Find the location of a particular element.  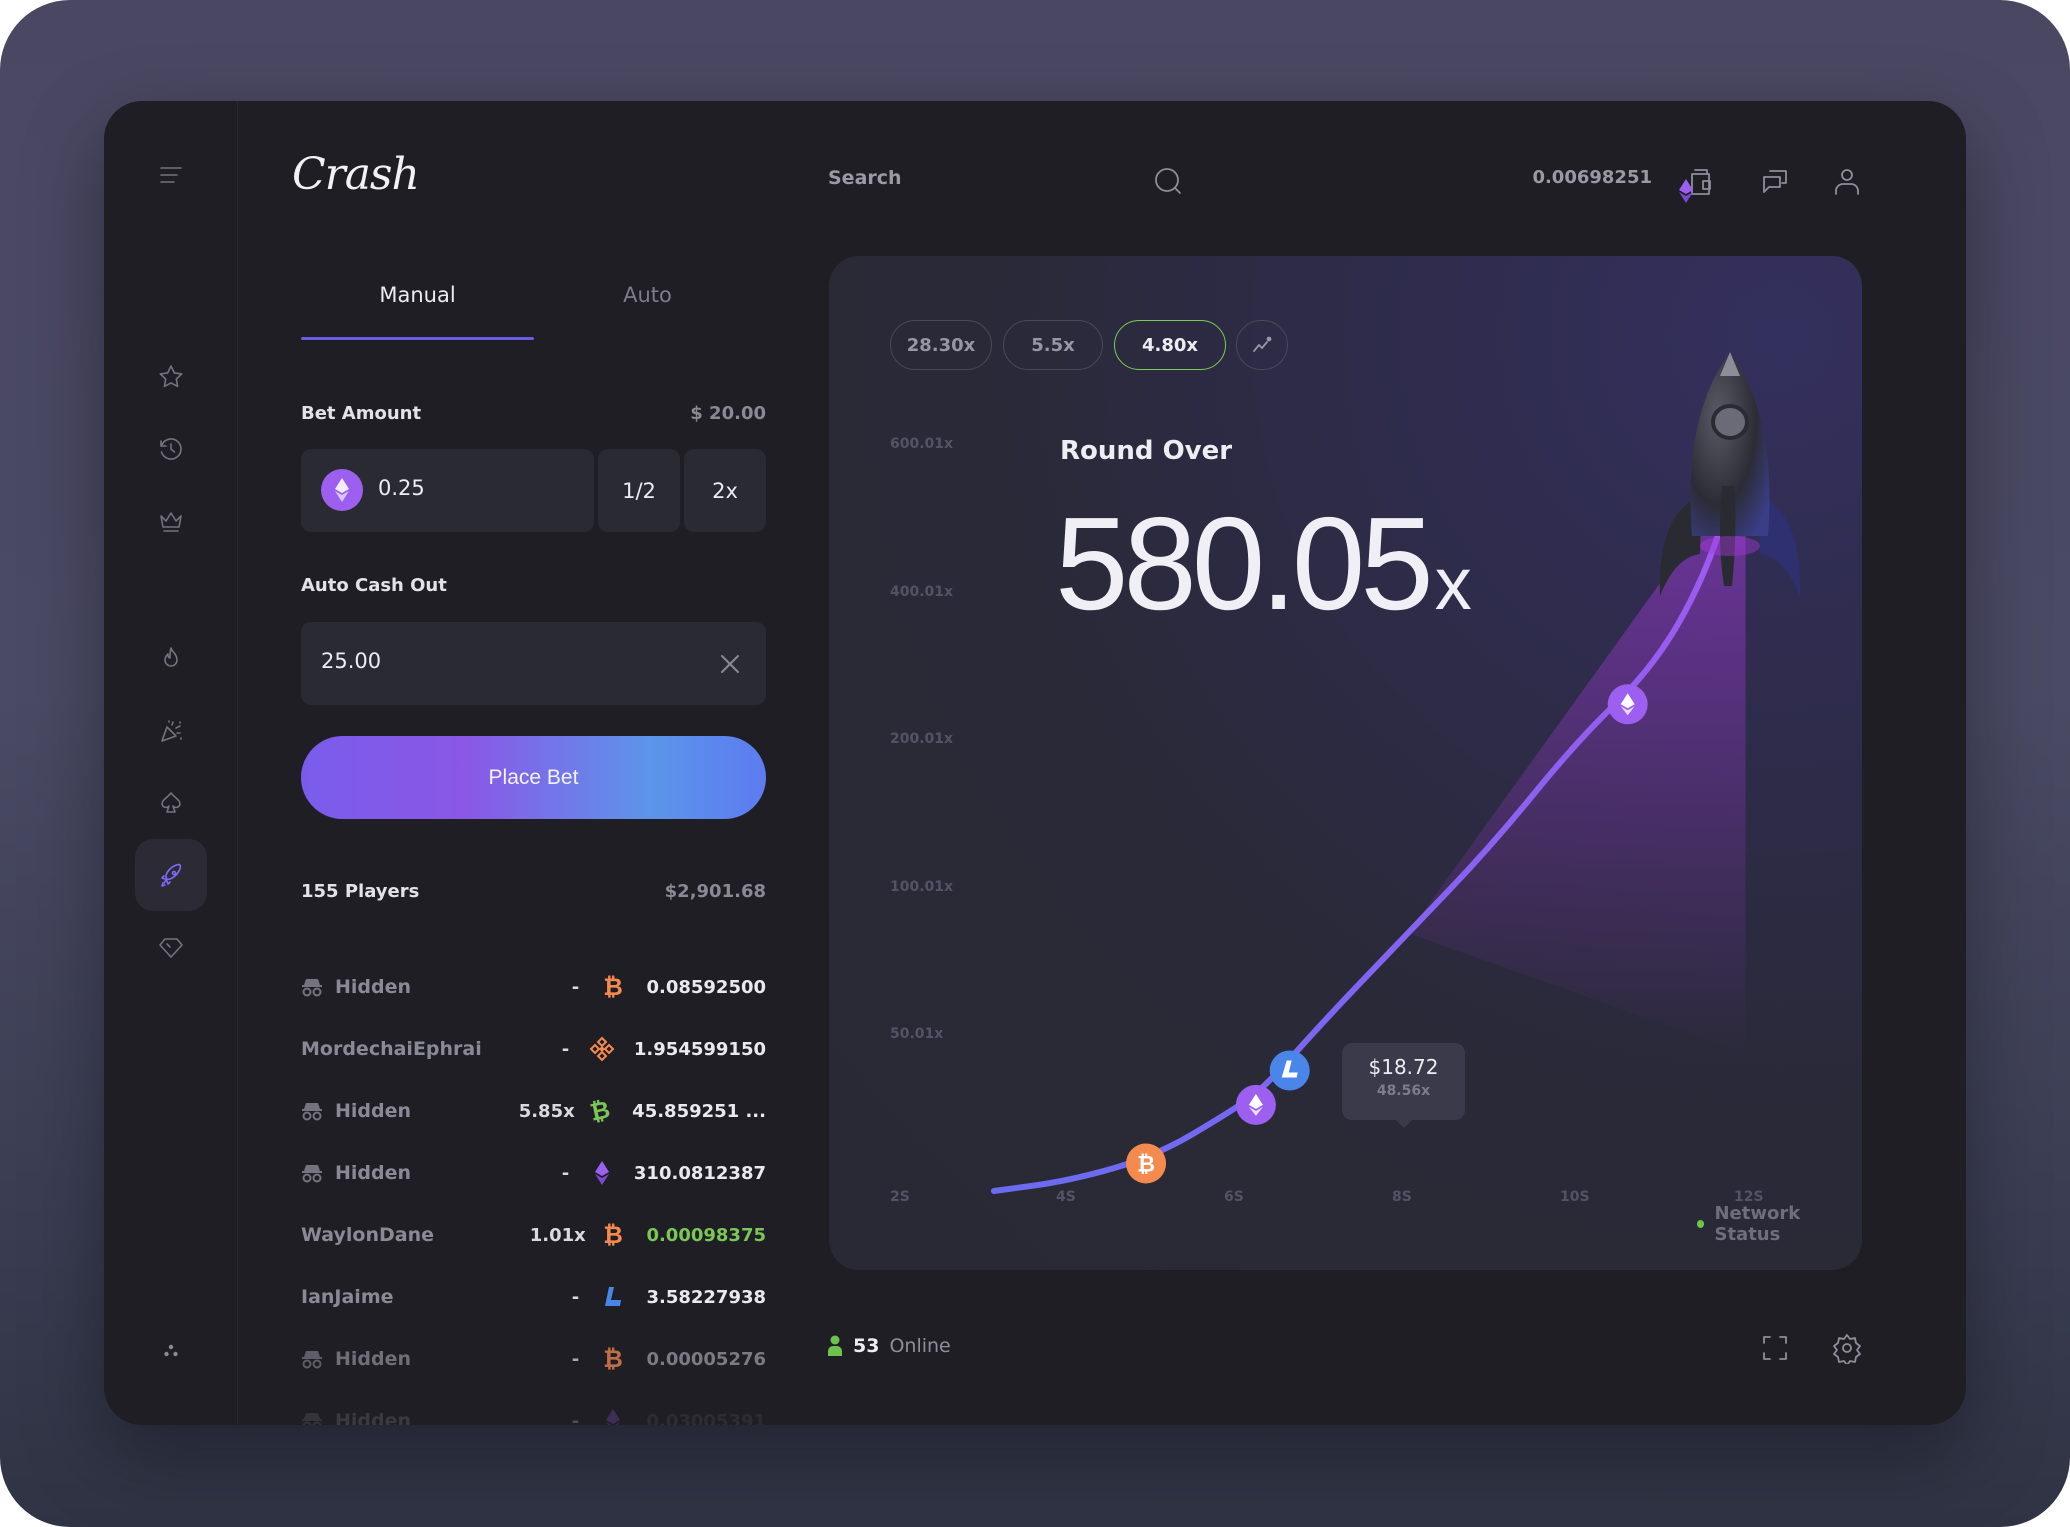

party-popper-icon is located at coordinates (171, 731).